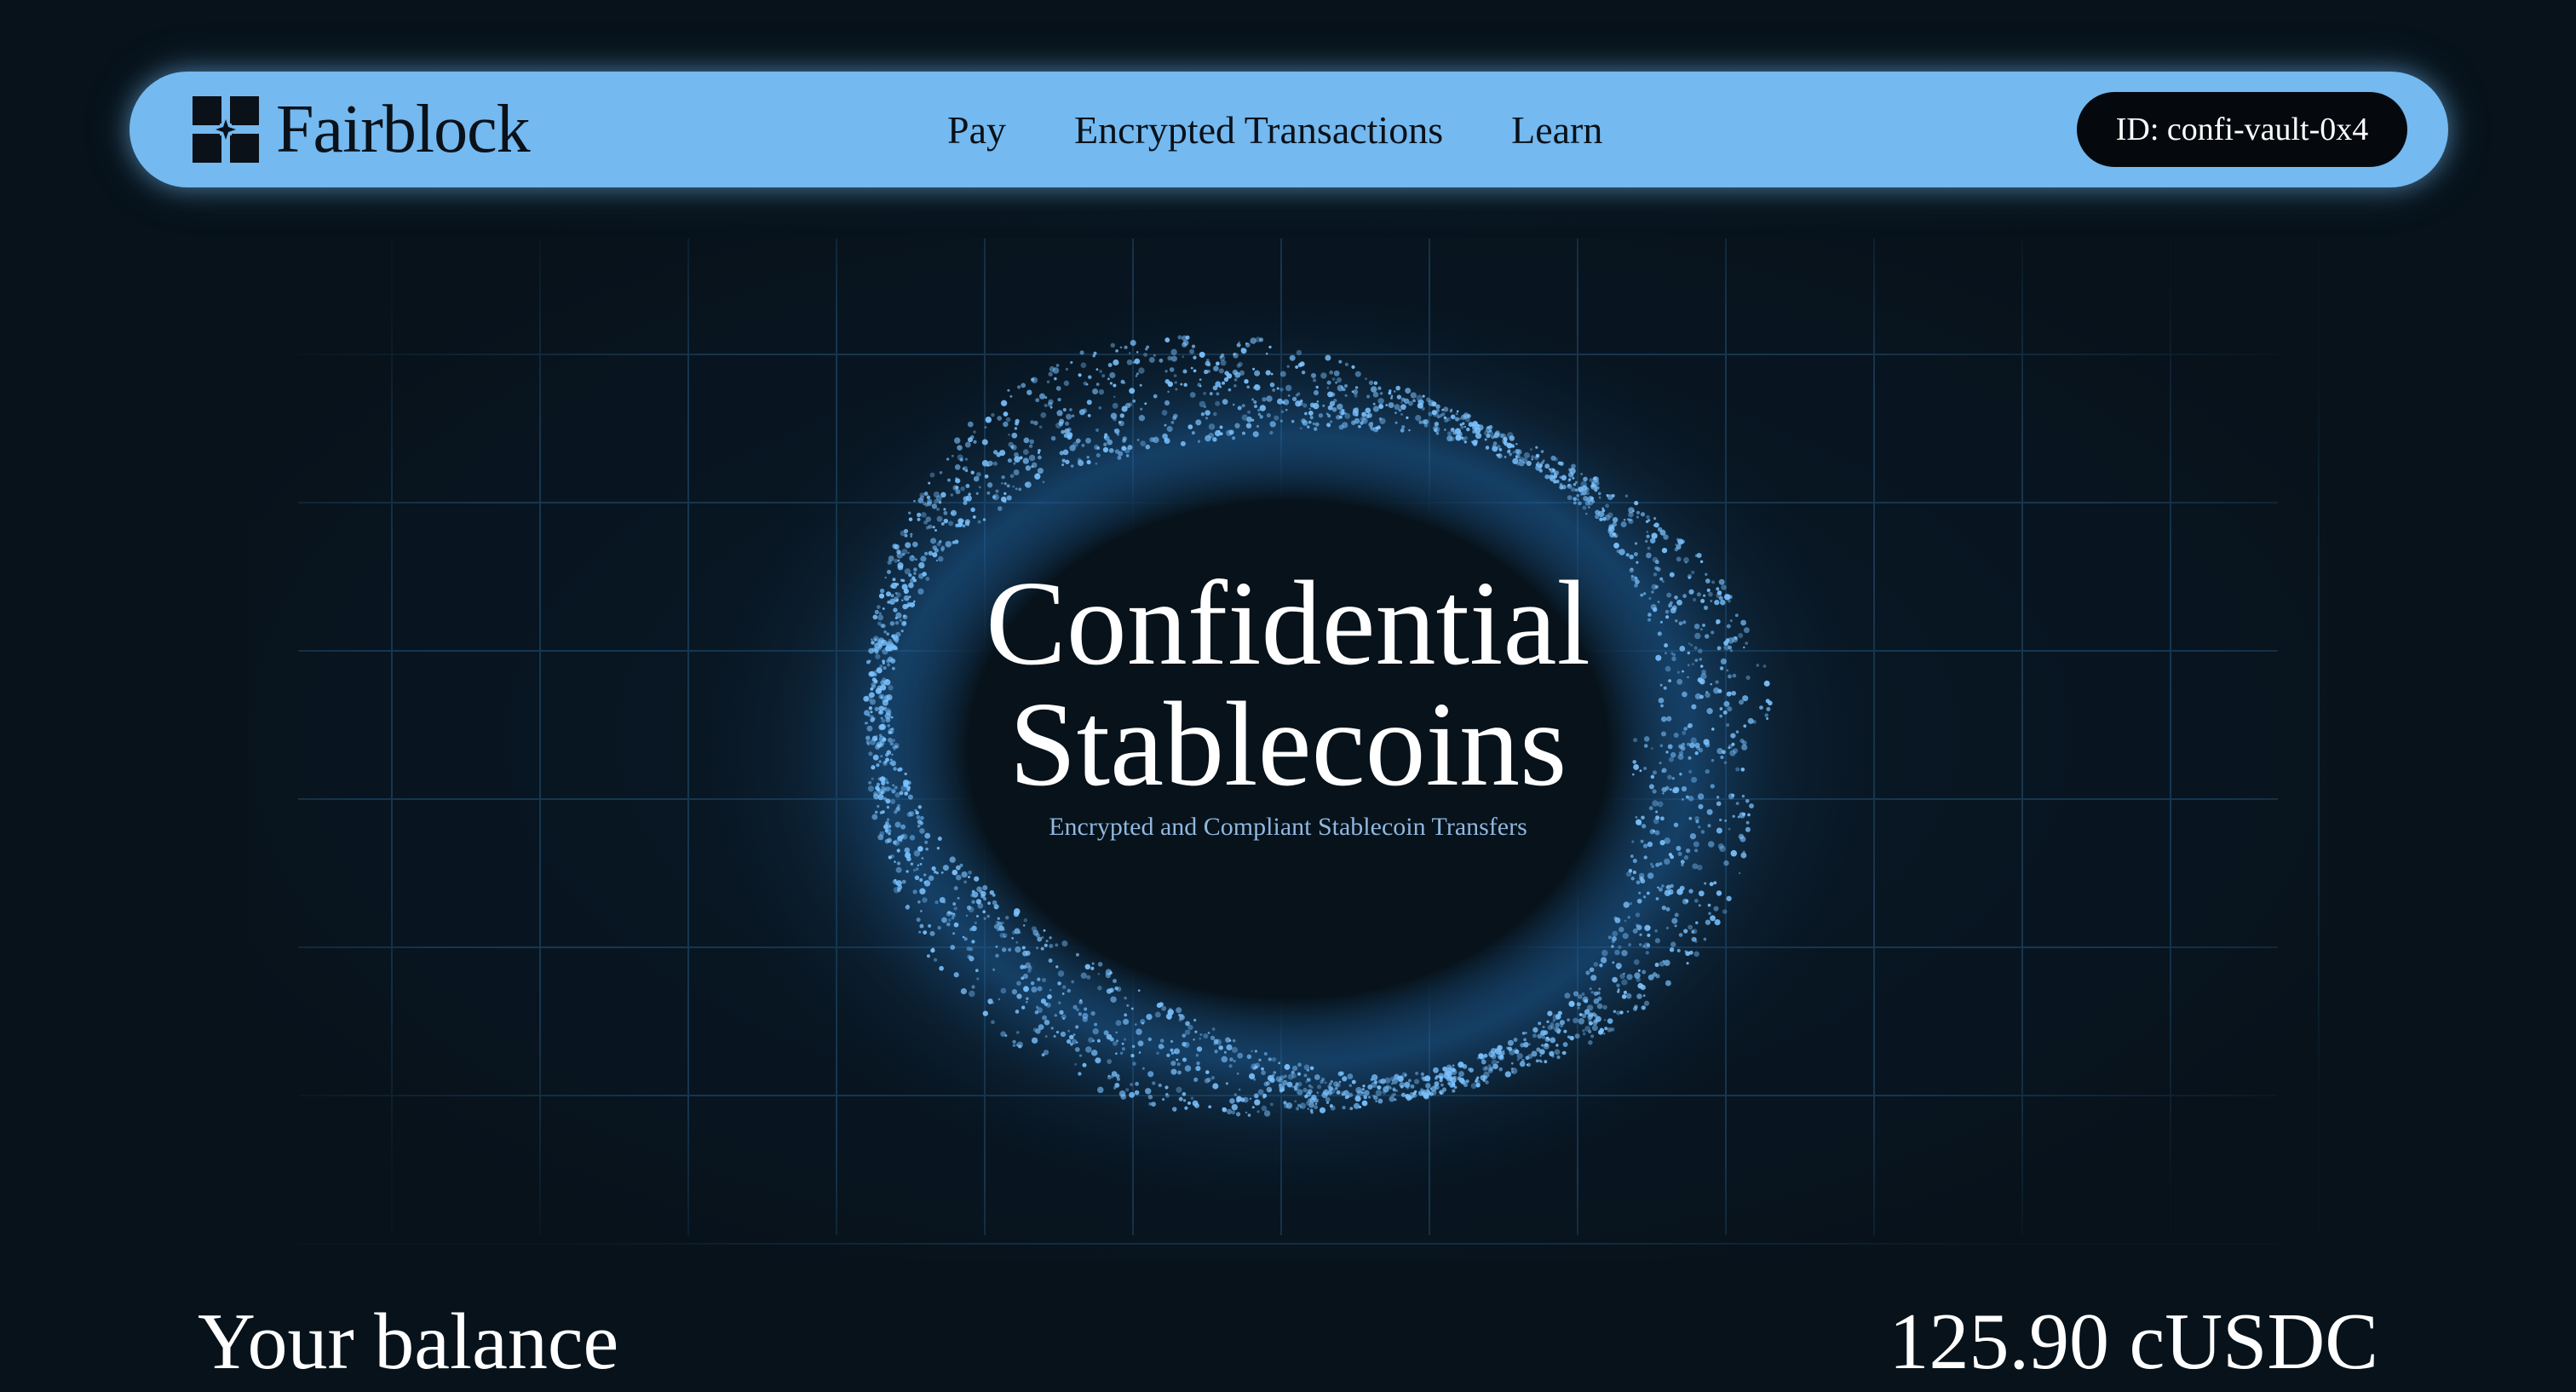  Describe the element at coordinates (976, 129) in the screenshot. I see `nav-pay-link: Pay` at that location.